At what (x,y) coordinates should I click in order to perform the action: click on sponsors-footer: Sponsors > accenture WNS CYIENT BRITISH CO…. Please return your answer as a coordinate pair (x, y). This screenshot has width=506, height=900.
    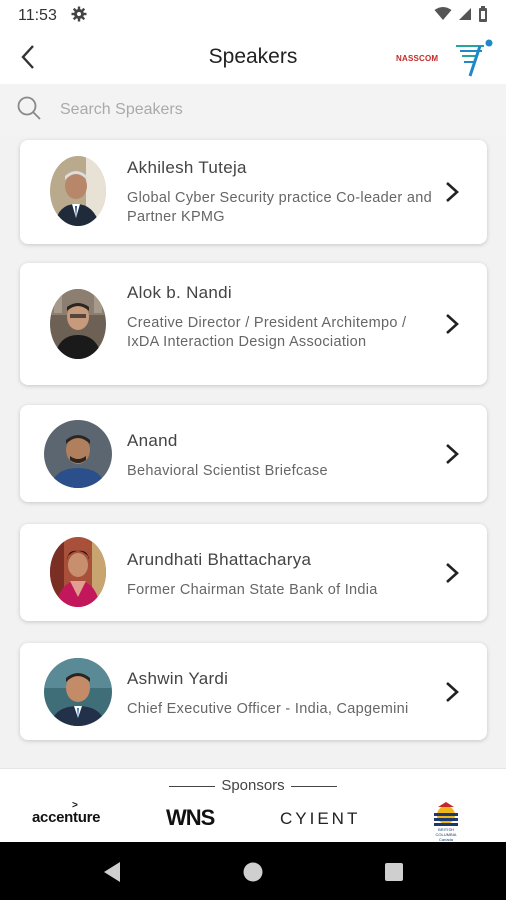
    Looking at the image, I should click on (253, 805).